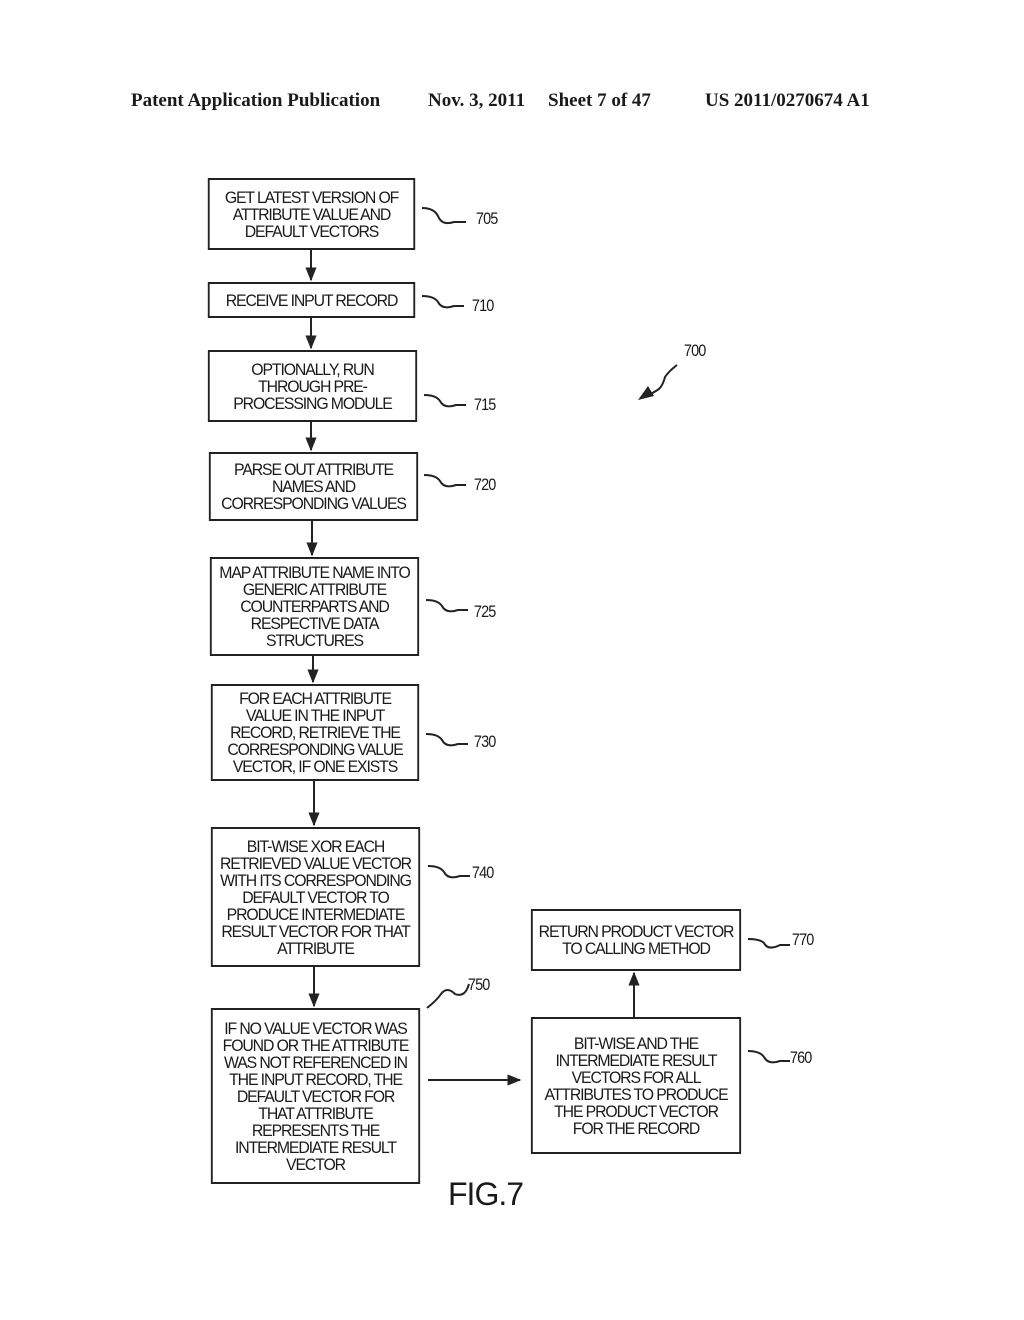 The image size is (1024, 1320). Describe the element at coordinates (482, 872) in the screenshot. I see `ref-740: 740` at that location.